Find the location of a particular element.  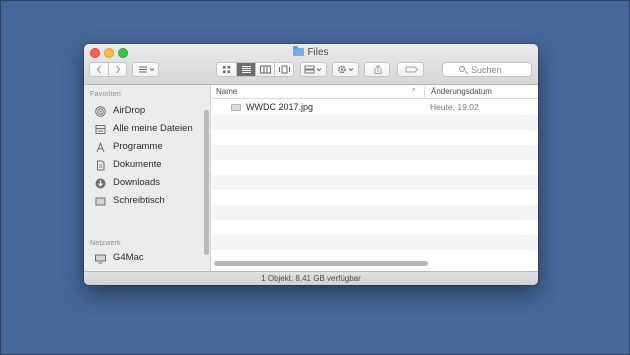

sidebar-item-label: AirDrop is located at coordinates (129, 110).